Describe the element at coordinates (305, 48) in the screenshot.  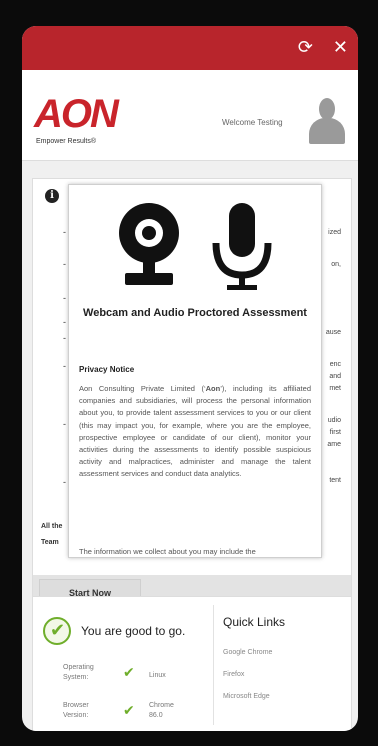
I see `refresh-icon: ⟳` at that location.